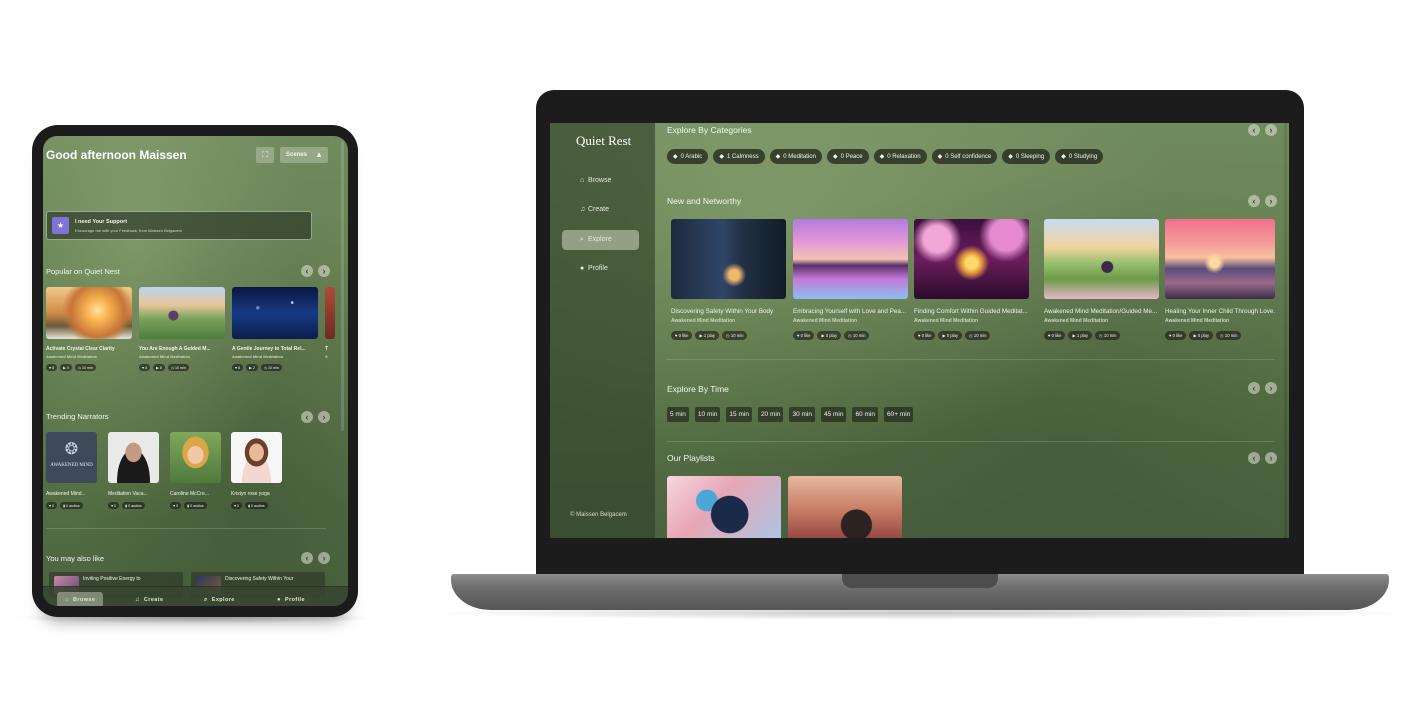 Image resolution: width=1428 pixels, height=714 pixels. I want to click on new-arrows: ‹ ›, so click(1262, 201).